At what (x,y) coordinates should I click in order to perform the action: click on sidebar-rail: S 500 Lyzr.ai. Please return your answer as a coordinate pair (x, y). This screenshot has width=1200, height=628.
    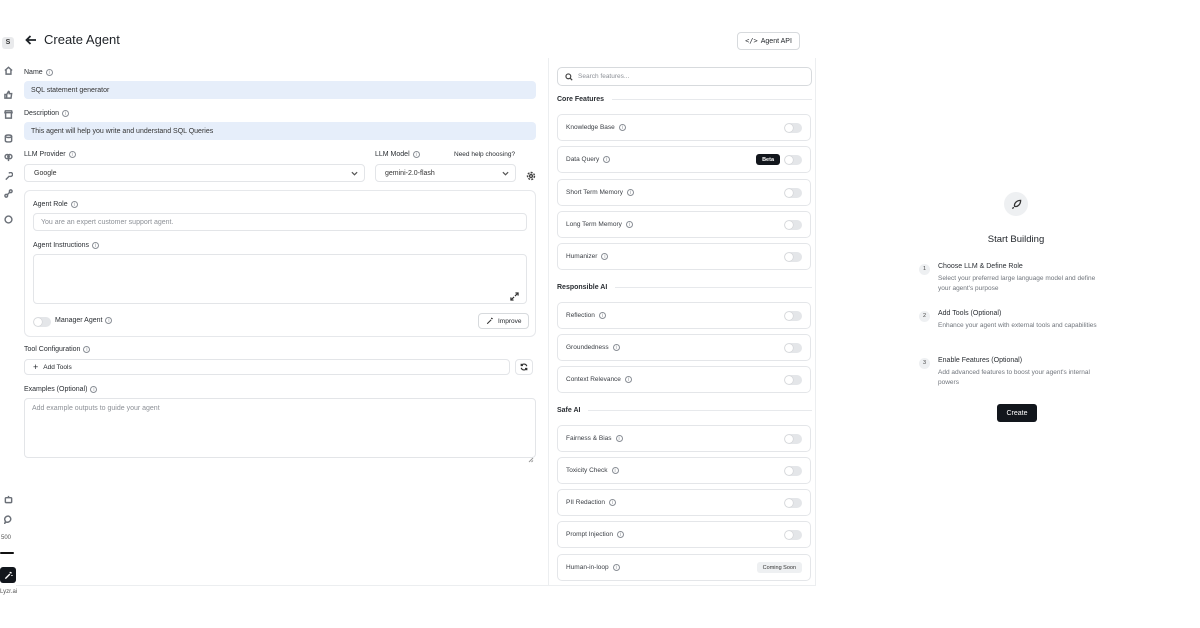
    Looking at the image, I should click on (8, 315).